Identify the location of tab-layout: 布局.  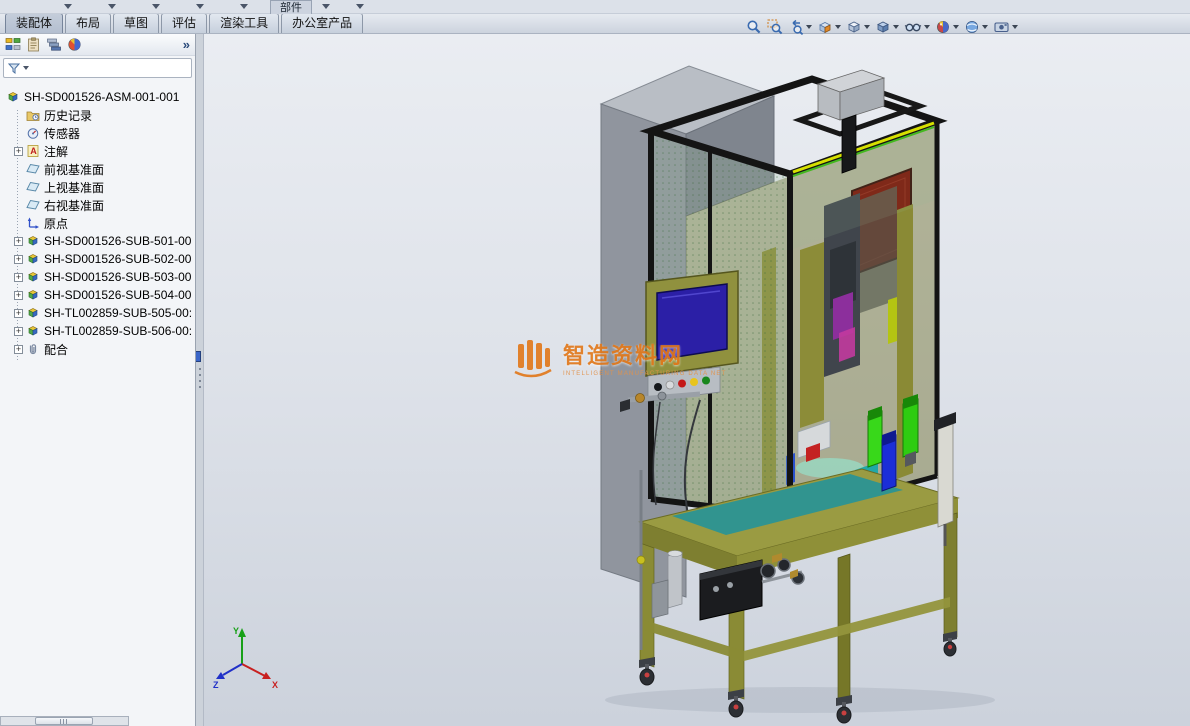
(88, 23).